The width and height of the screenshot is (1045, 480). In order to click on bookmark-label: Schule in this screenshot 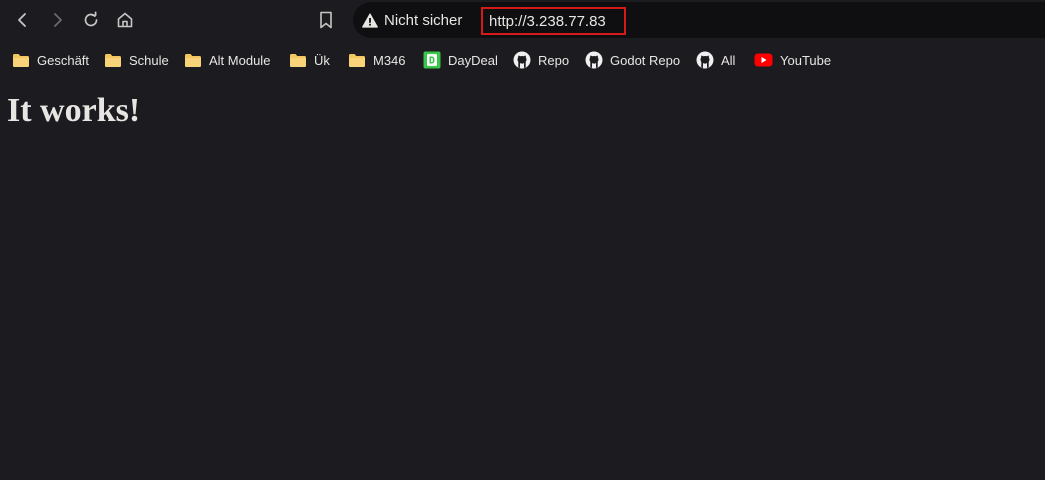, I will do `click(149, 60)`.